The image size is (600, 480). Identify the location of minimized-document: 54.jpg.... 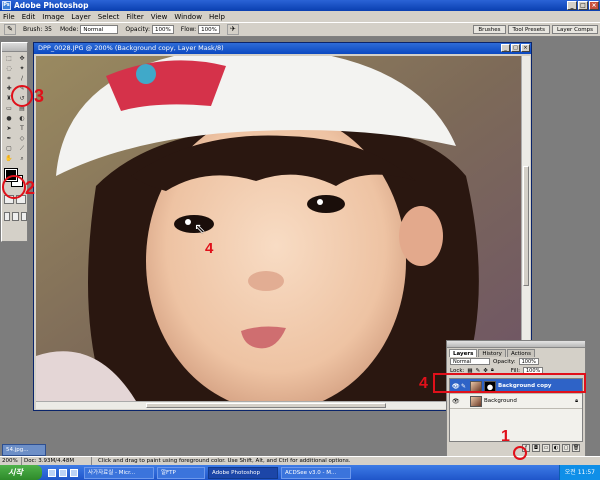
(24, 450).